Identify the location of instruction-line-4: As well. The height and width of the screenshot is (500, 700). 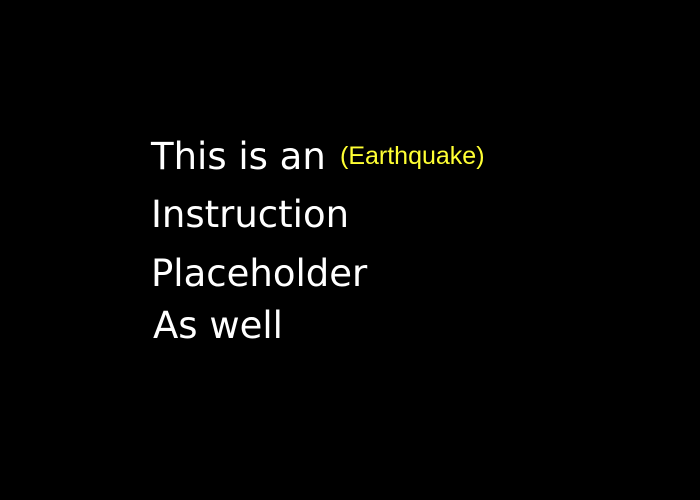
(218, 325).